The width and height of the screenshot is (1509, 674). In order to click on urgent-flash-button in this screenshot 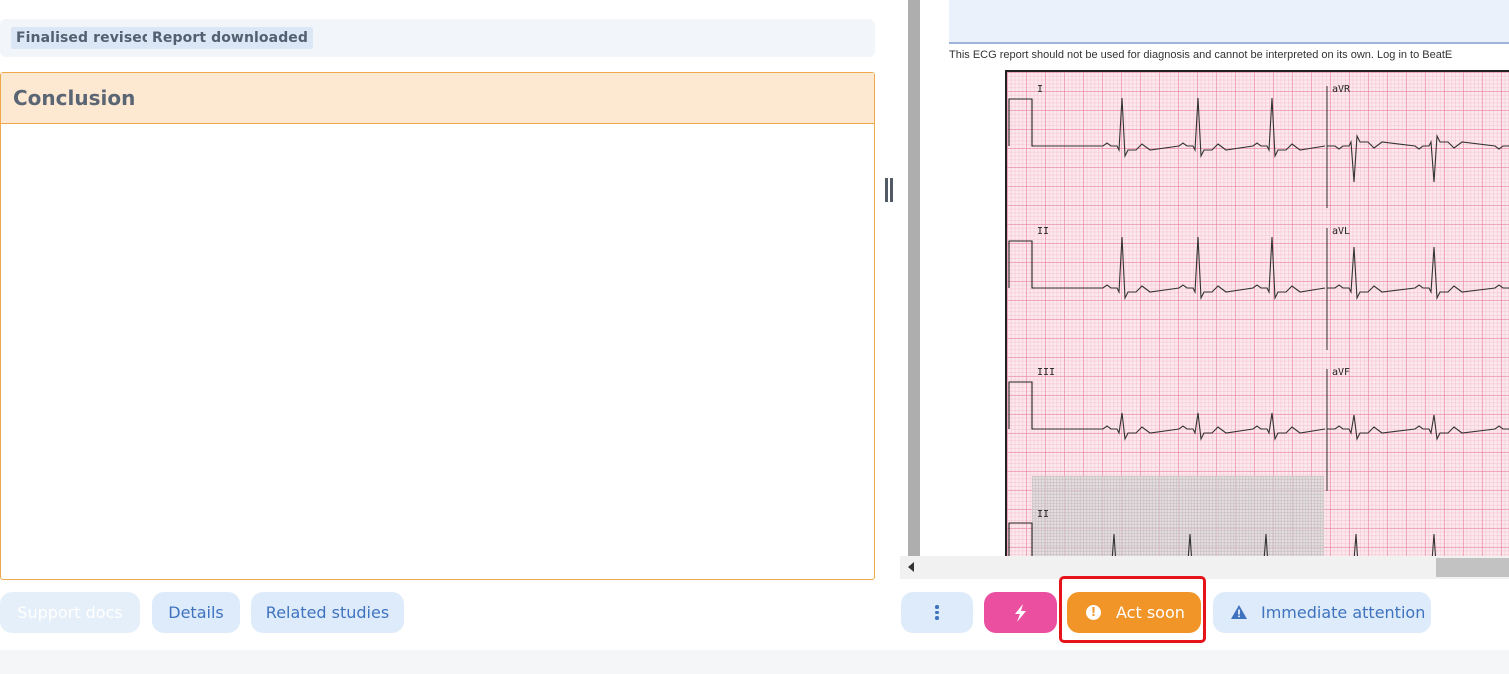, I will do `click(1020, 612)`.